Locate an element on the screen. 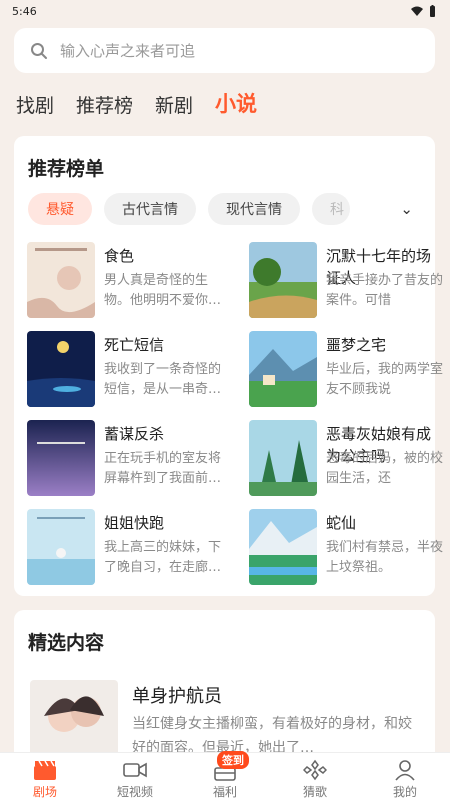 The image size is (450, 800). nav-welfare: 签到 福利 is located at coordinates (225, 775).